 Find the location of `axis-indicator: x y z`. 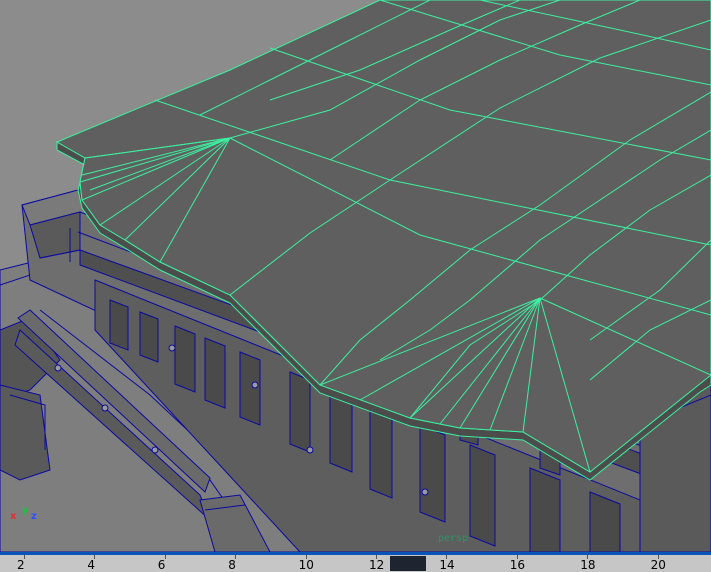

axis-indicator: x y z is located at coordinates (25, 516).